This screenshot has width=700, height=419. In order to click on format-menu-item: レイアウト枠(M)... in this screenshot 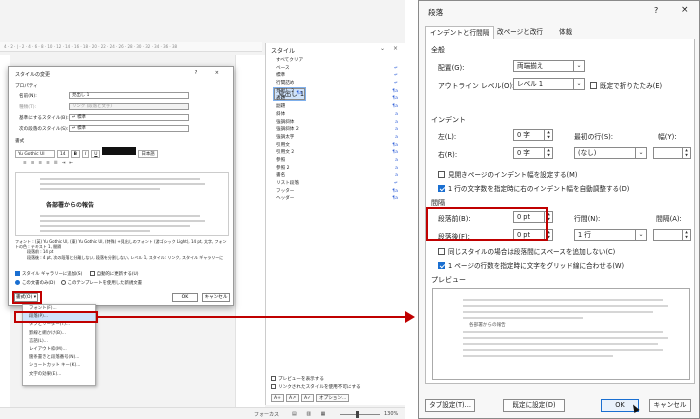, I will do `click(59, 350)`.